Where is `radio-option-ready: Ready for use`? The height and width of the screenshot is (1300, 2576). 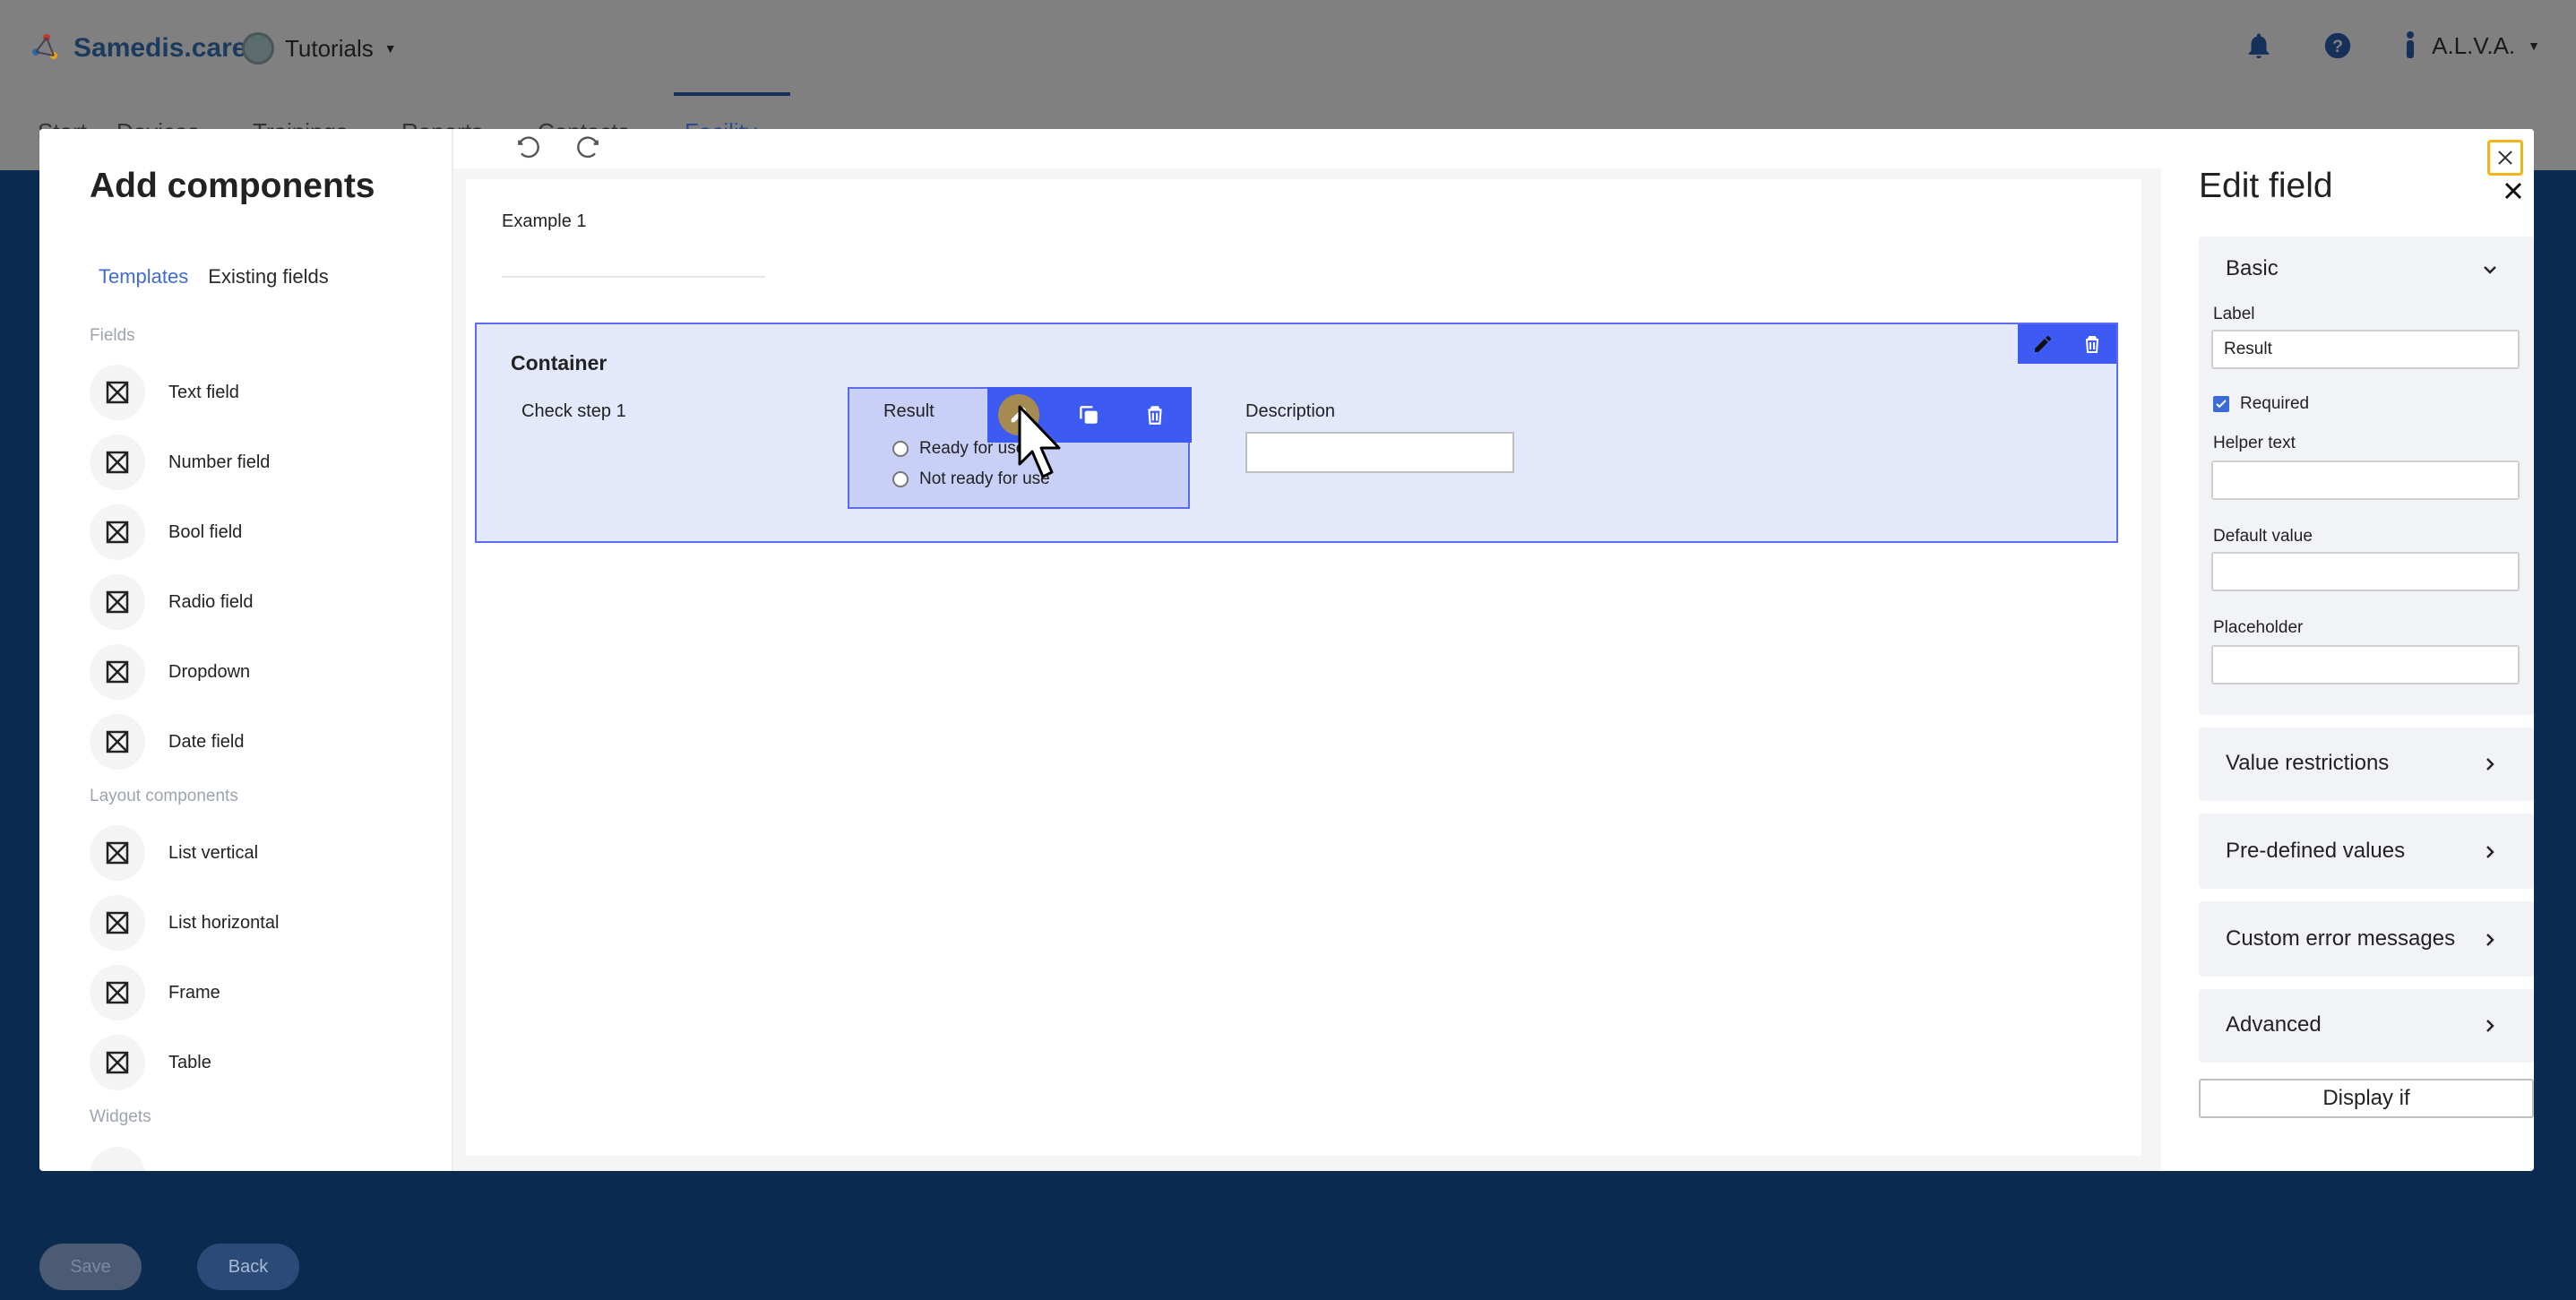 radio-option-ready: Ready for use is located at coordinates (958, 449).